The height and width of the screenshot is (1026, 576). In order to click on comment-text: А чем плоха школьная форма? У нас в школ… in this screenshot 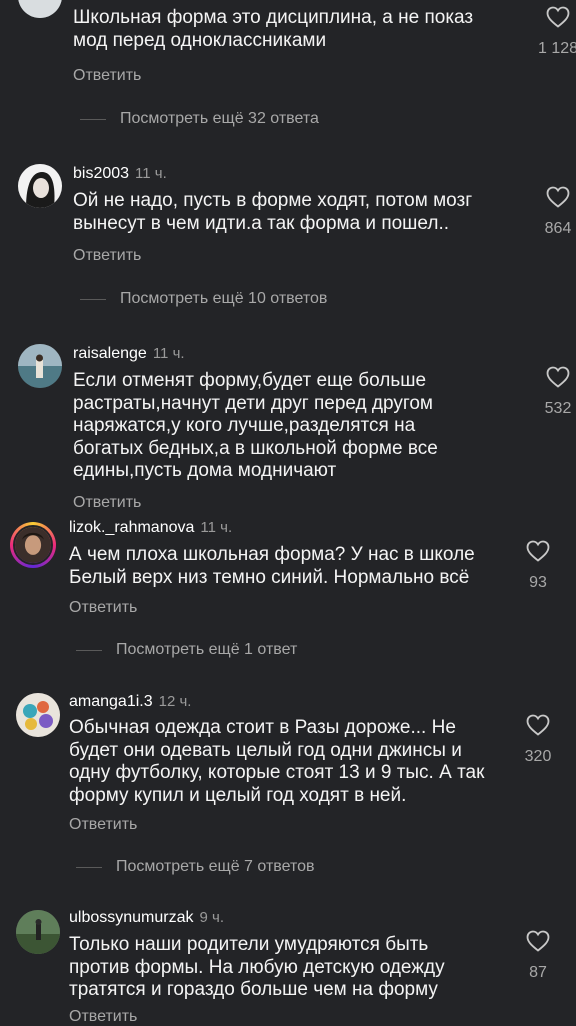, I will do `click(272, 566)`.